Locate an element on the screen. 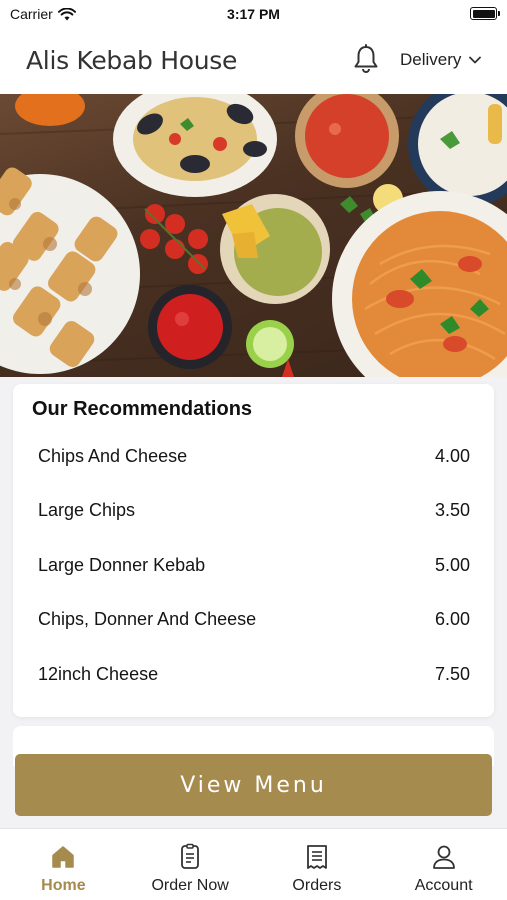  status-time: 3:17 PM is located at coordinates (253, 14).